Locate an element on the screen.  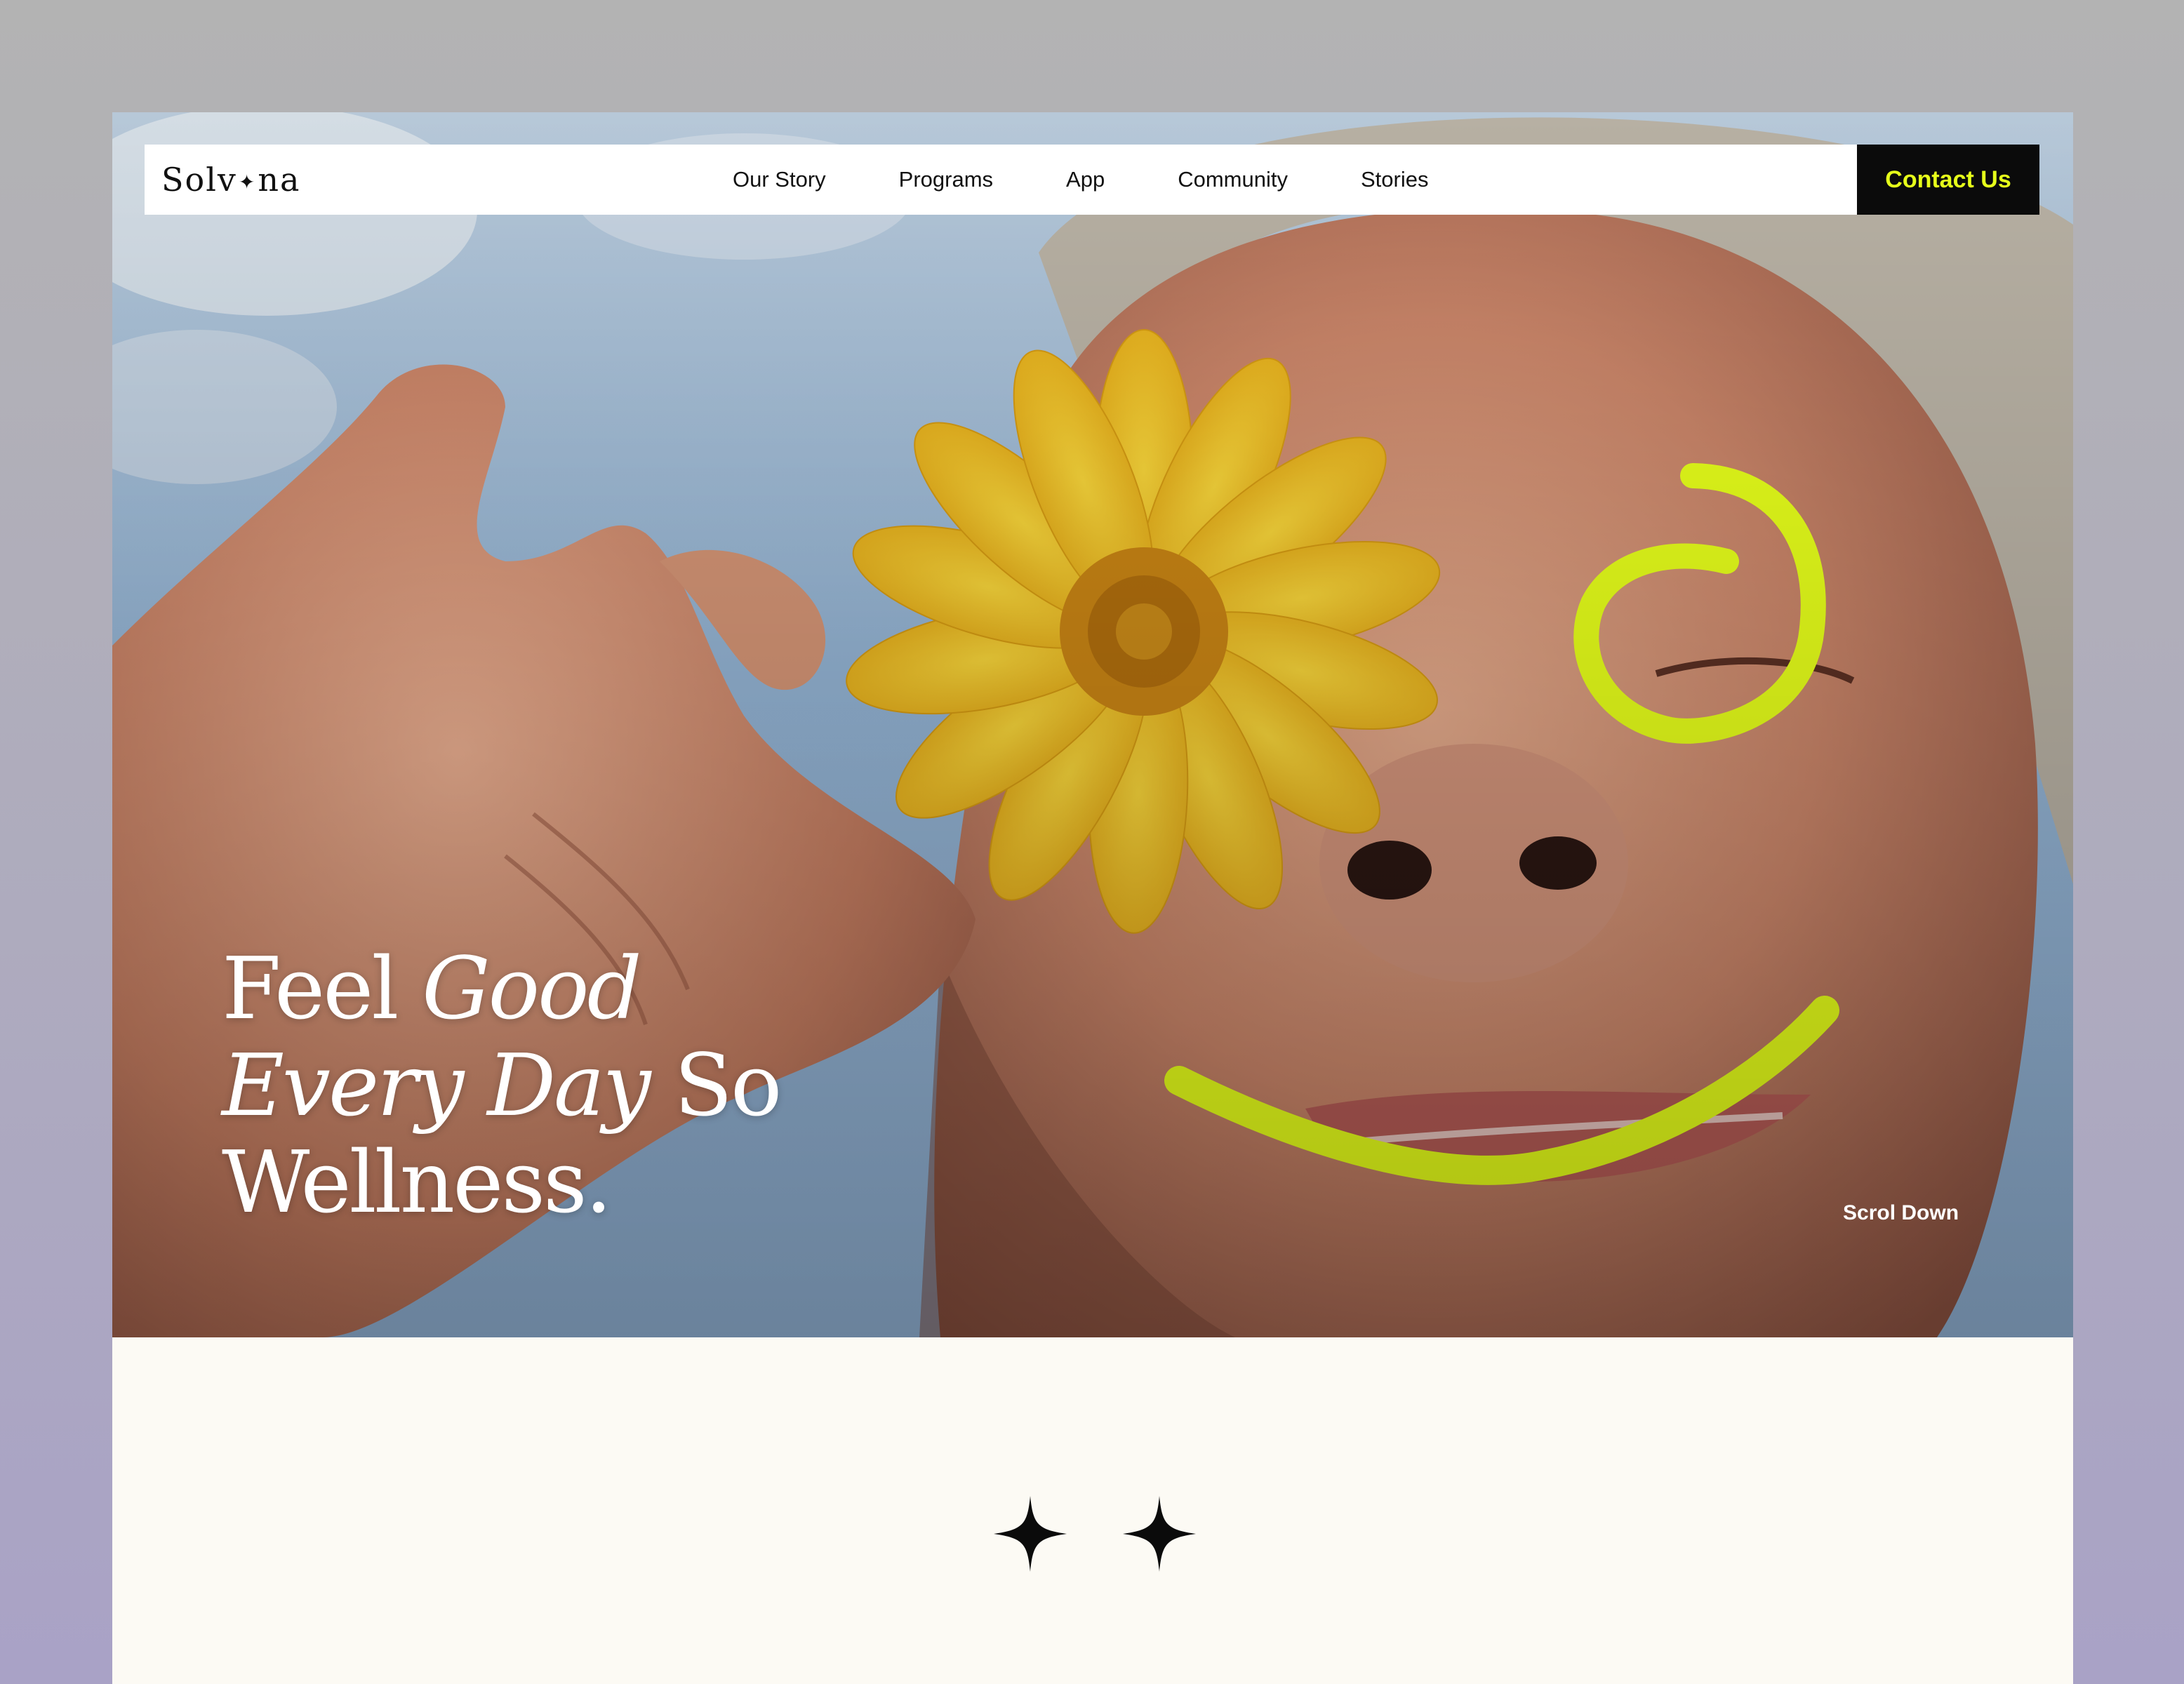
headline-good: Good is located at coordinates (532, 988).